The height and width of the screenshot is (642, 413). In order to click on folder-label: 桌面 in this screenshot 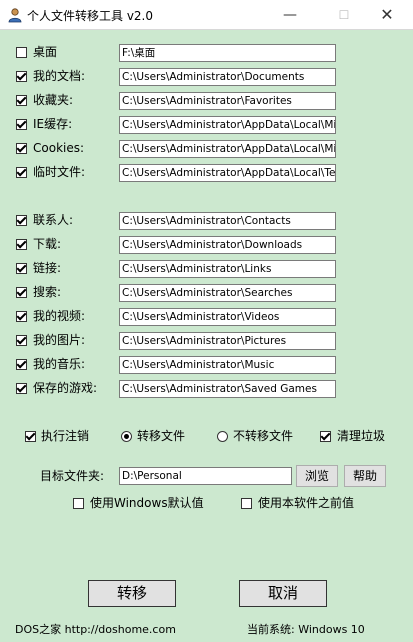, I will do `click(45, 52)`.